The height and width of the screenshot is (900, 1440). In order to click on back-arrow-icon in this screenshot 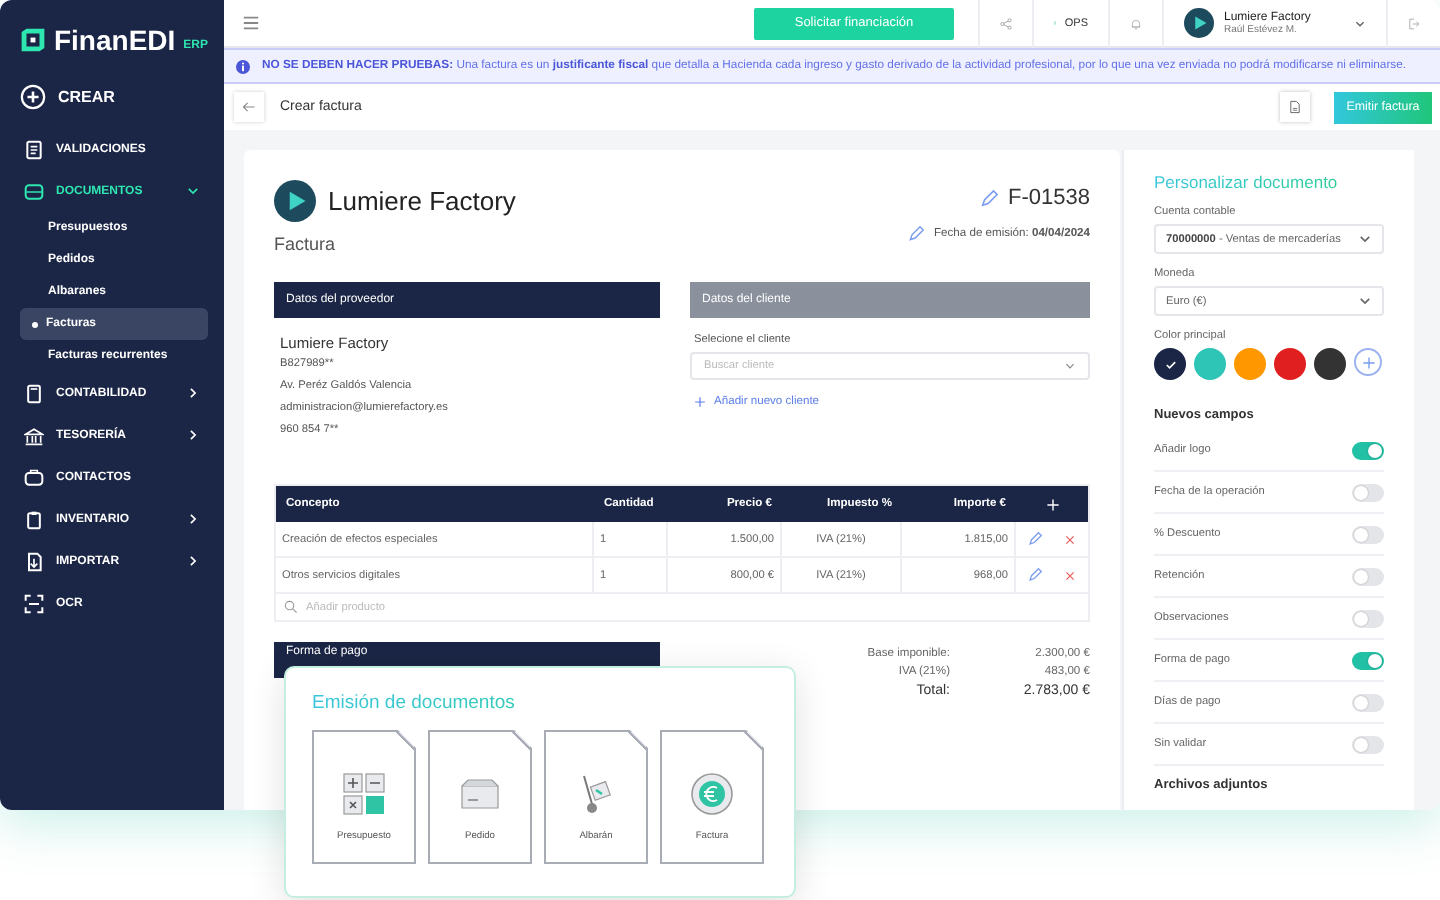, I will do `click(249, 107)`.